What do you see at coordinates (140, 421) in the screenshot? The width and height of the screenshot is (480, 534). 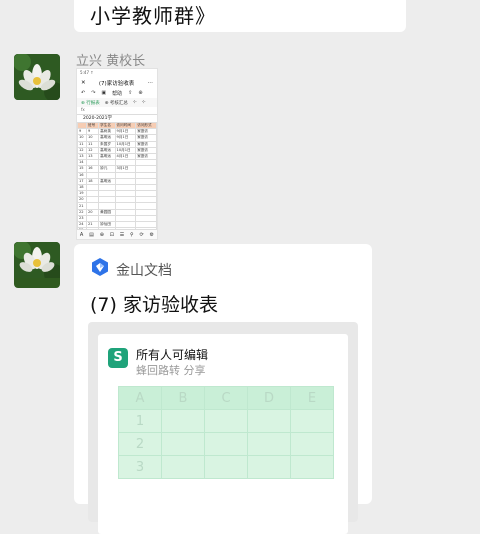 I see `grid-row-number: 1` at bounding box center [140, 421].